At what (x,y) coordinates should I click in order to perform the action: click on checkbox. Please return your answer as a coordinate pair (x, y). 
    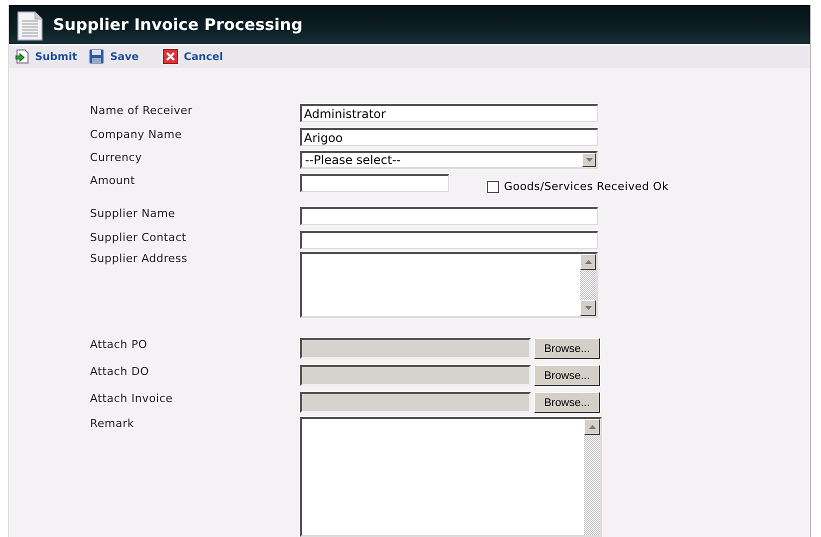
    Looking at the image, I should click on (493, 186).